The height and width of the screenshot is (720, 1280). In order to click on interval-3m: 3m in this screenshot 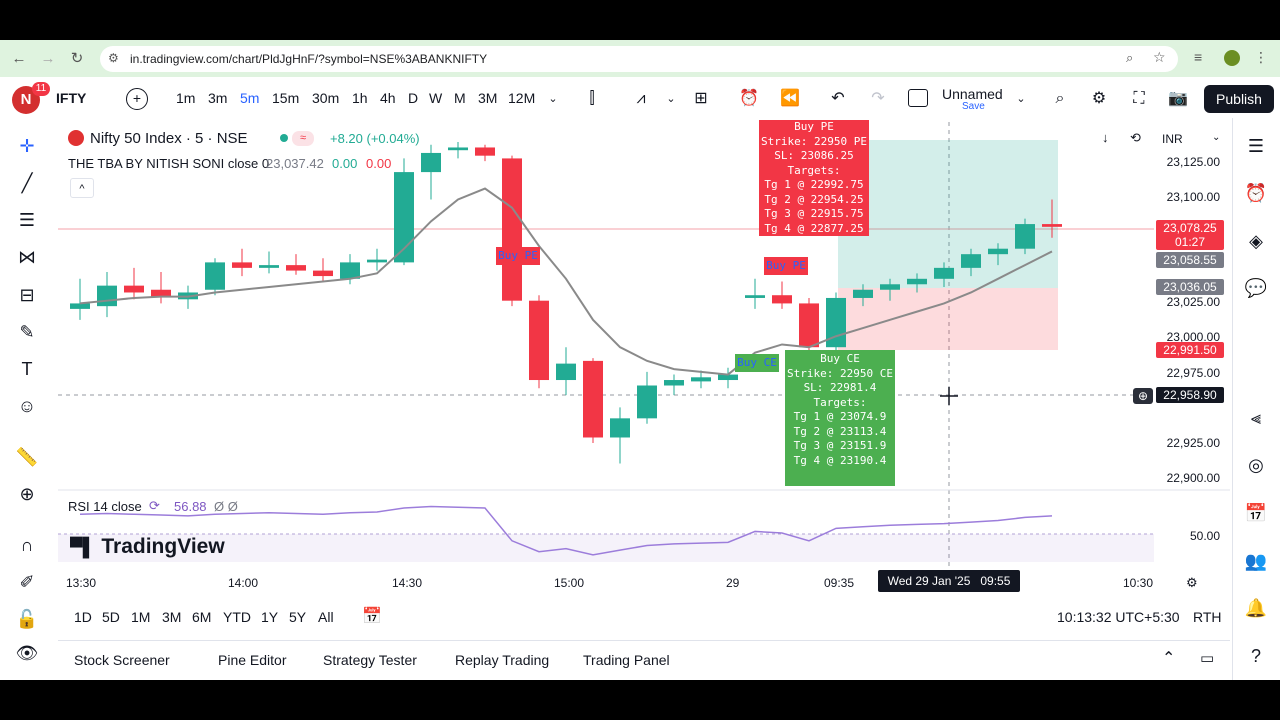, I will do `click(217, 98)`.